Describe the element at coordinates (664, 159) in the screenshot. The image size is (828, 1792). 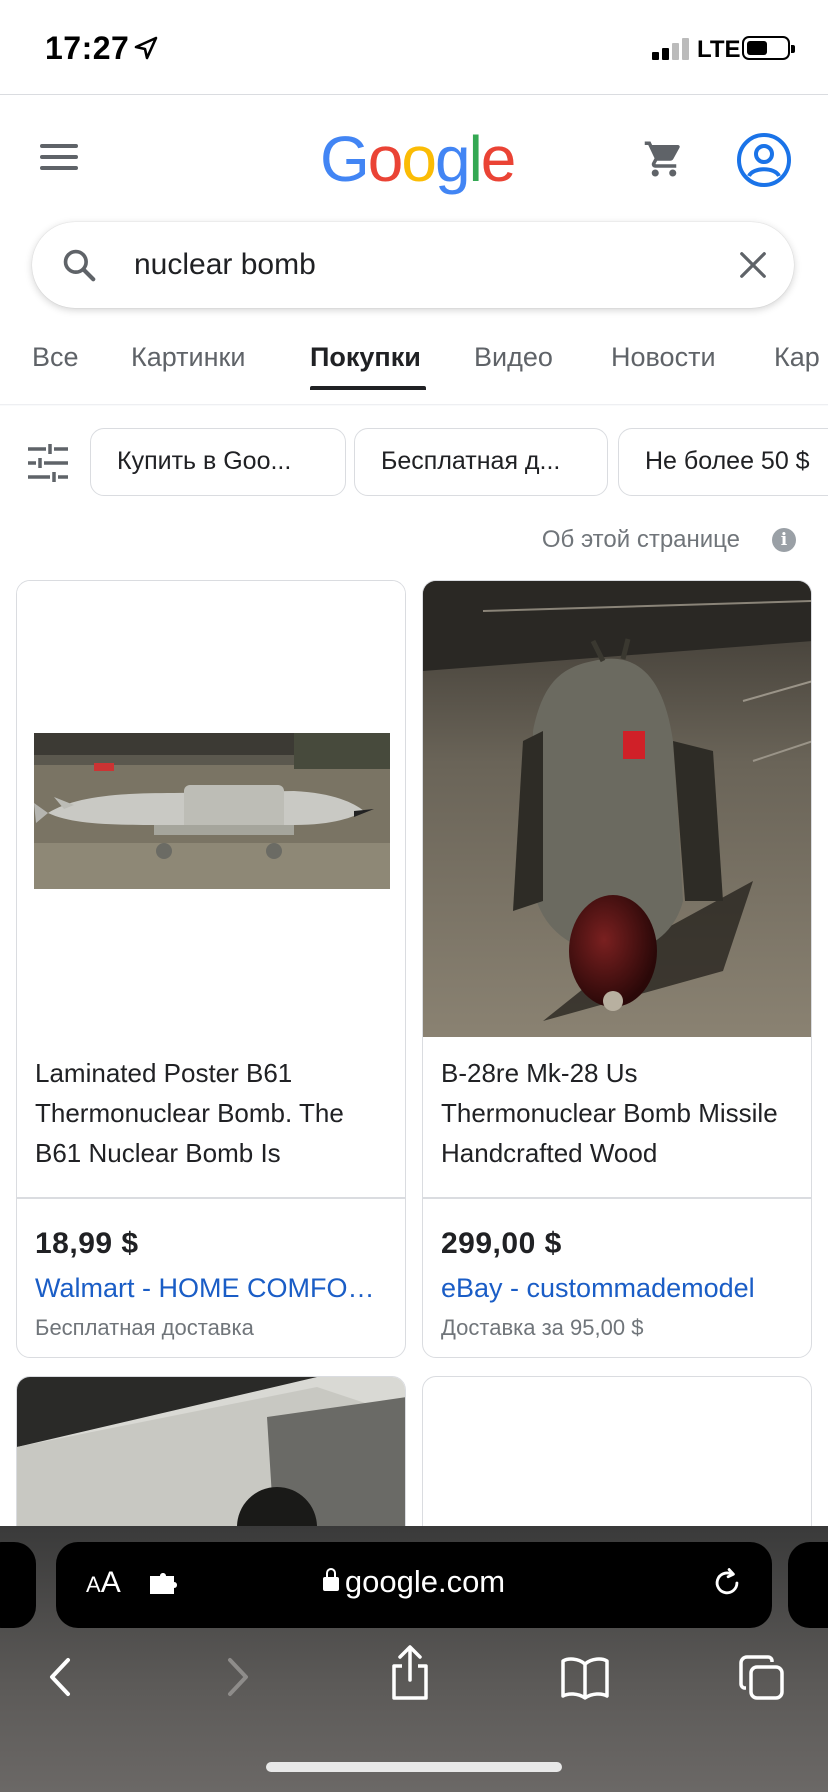
I see `cart-icon` at that location.